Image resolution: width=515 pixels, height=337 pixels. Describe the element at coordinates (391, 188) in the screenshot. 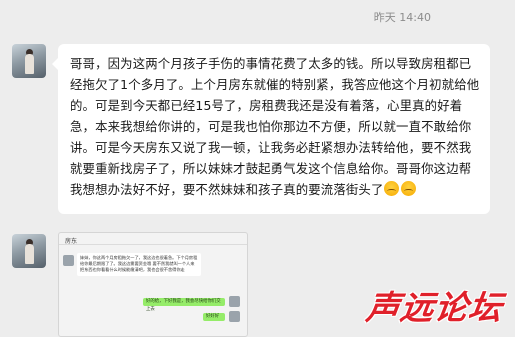

I see `sad-face-emoji-icon` at that location.